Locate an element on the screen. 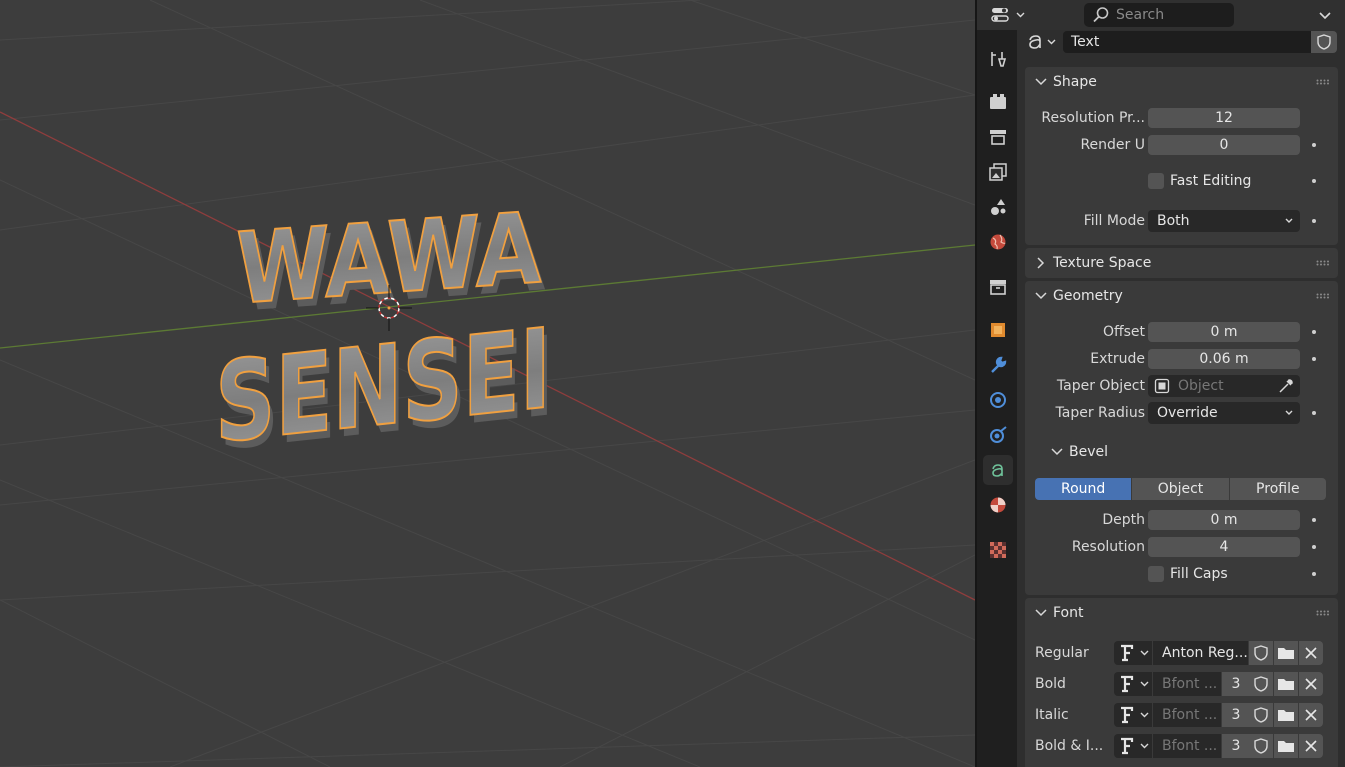 The height and width of the screenshot is (767, 1345). tab-scene is located at coordinates (998, 207).